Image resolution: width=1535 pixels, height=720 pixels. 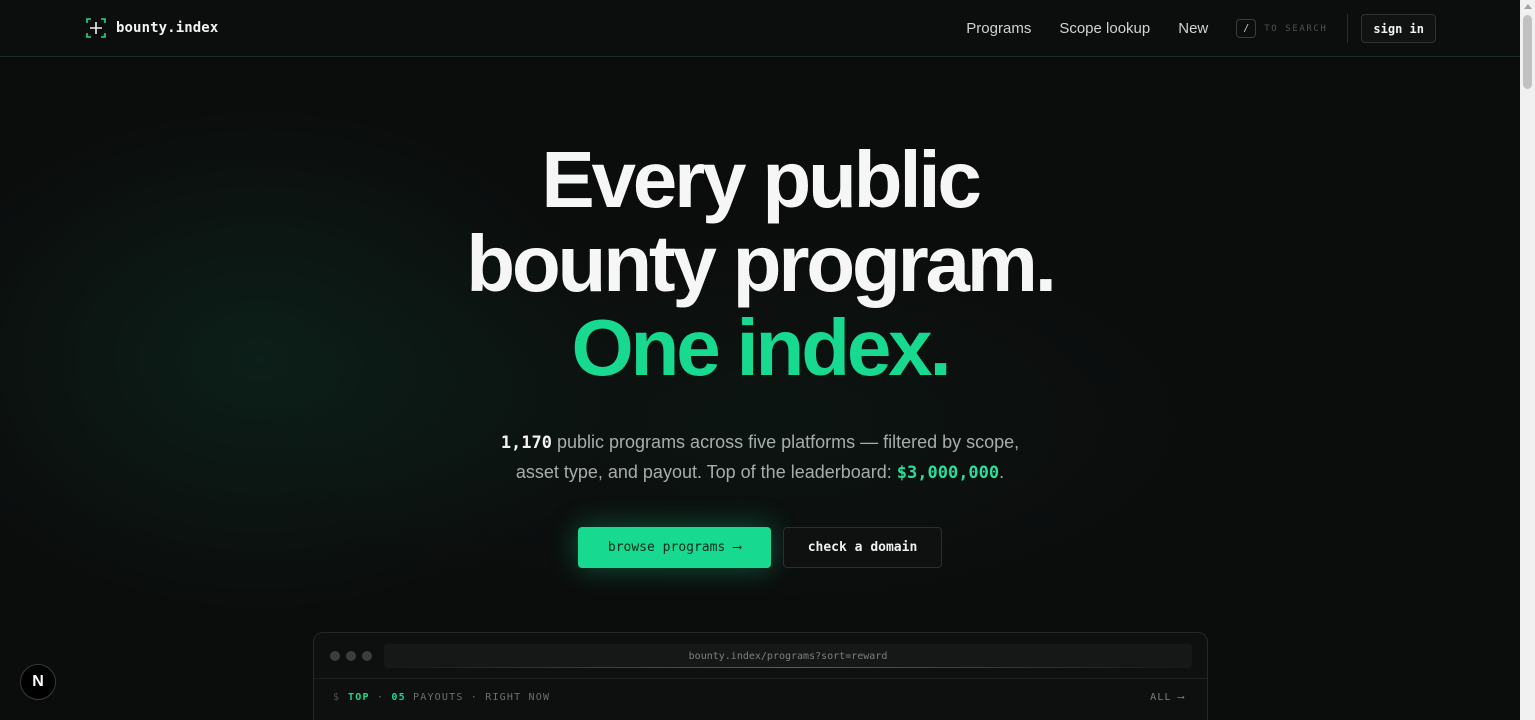 What do you see at coordinates (1296, 28) in the screenshot?
I see `search-hint-text: TO SEARCH` at bounding box center [1296, 28].